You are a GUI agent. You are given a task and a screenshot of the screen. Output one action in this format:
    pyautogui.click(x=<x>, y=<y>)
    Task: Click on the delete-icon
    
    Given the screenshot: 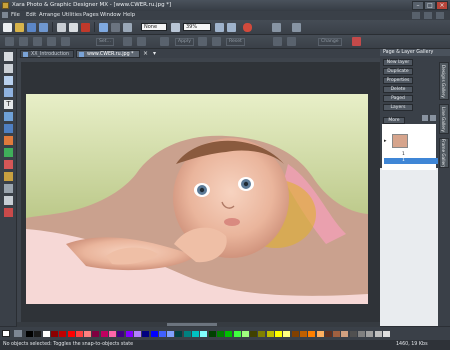 What is the action you would take?
    pyautogui.click(x=85, y=27)
    